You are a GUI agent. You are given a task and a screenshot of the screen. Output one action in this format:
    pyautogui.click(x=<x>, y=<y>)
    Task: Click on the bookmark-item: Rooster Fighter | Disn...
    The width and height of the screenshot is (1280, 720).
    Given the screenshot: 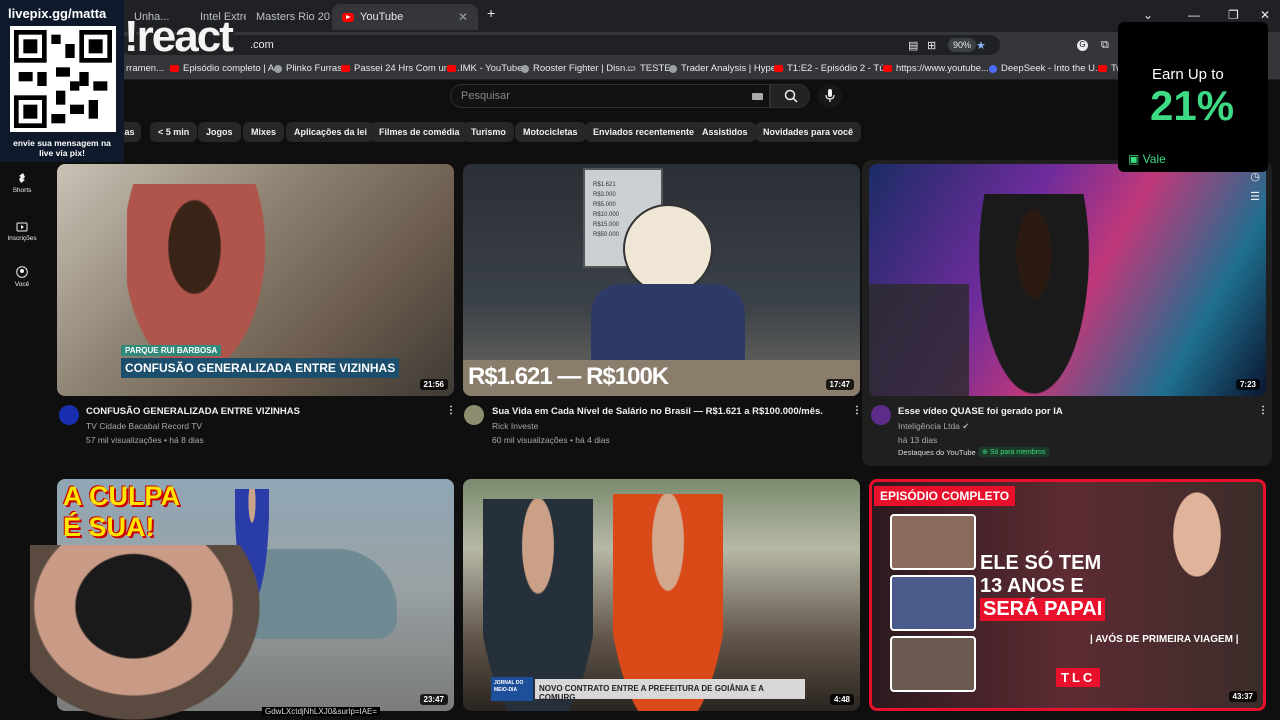 What is the action you would take?
    pyautogui.click(x=577, y=68)
    